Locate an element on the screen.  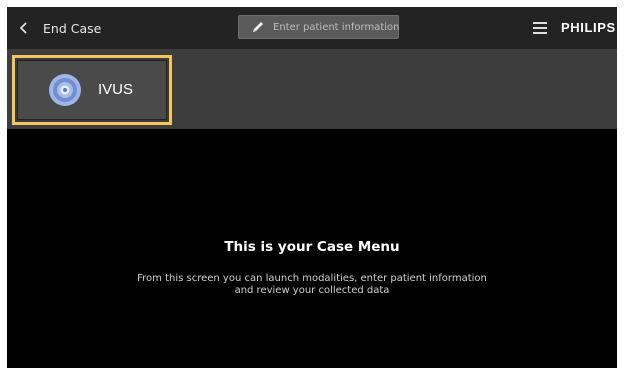
philips-logo: PHILIPS is located at coordinates (588, 27).